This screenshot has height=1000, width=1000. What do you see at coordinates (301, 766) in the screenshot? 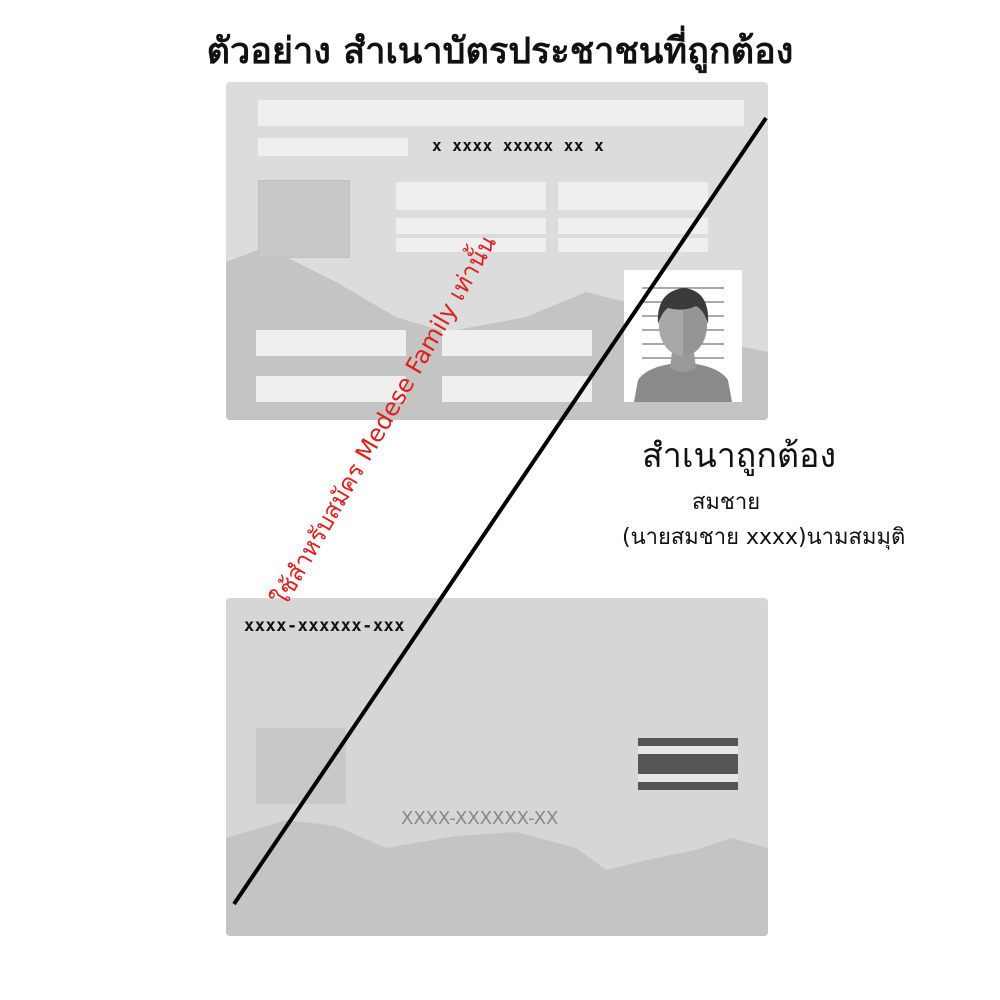
I see `chip-area-back` at bounding box center [301, 766].